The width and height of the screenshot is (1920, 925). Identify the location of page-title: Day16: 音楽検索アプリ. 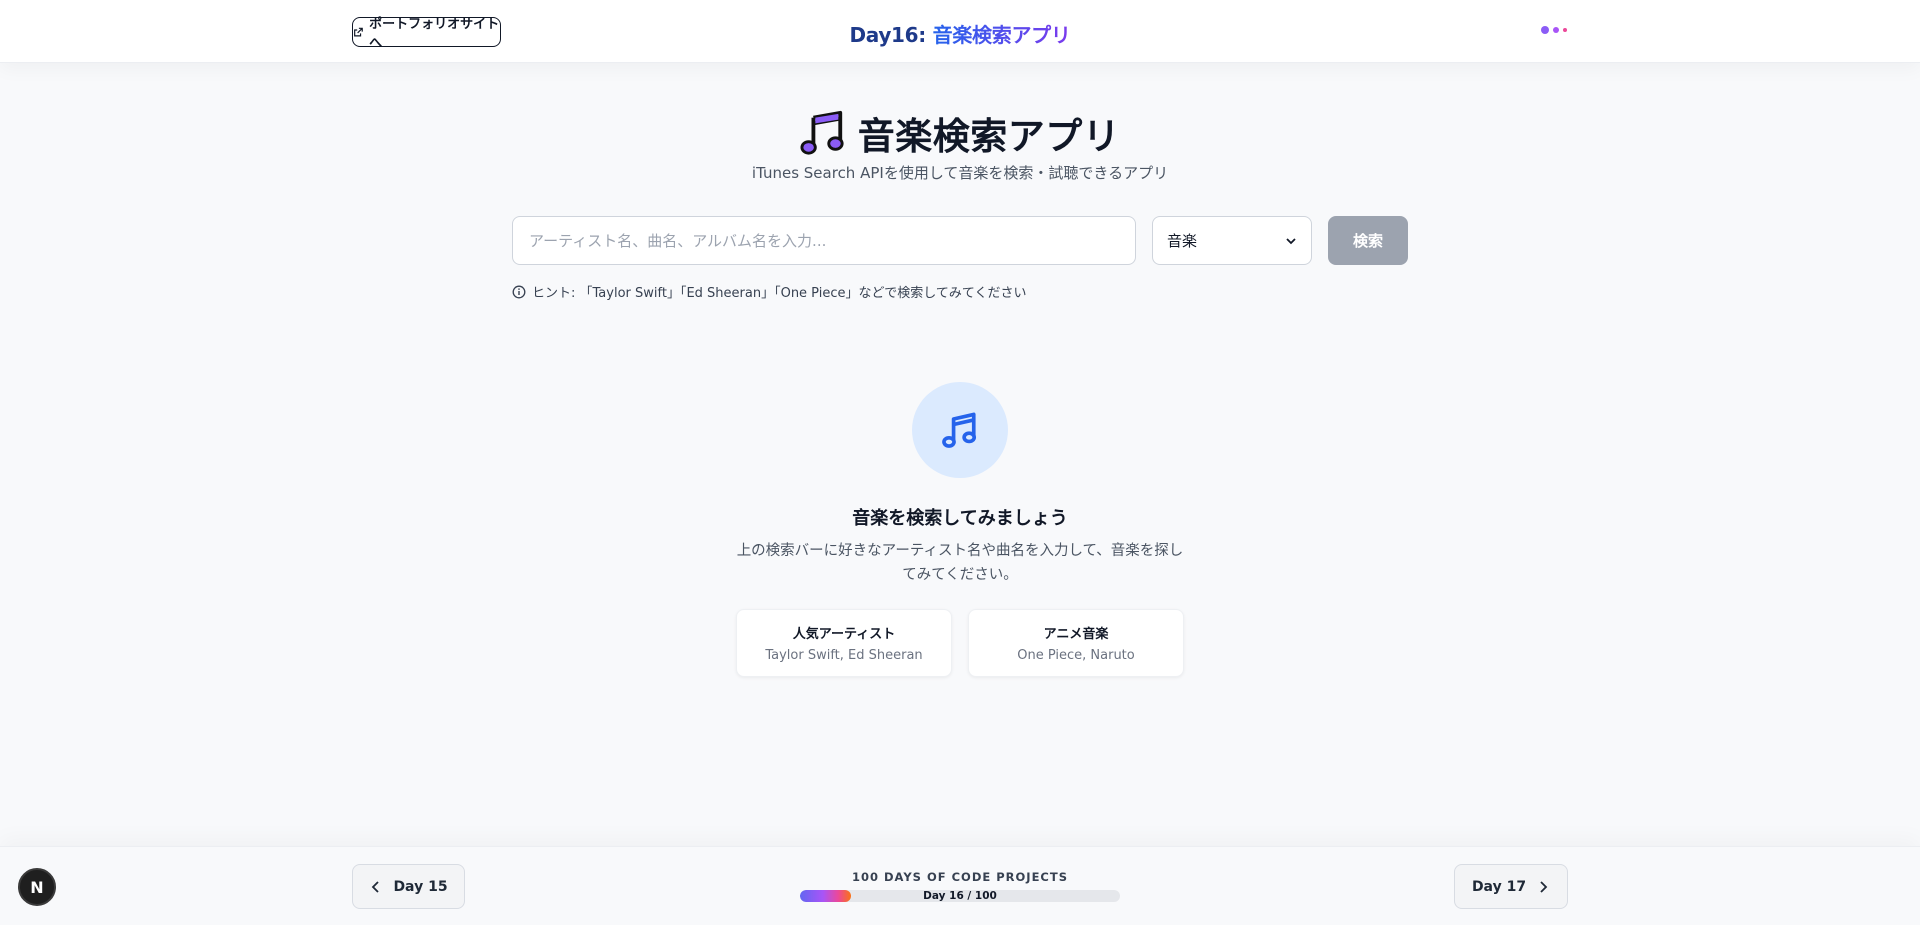
(960, 33).